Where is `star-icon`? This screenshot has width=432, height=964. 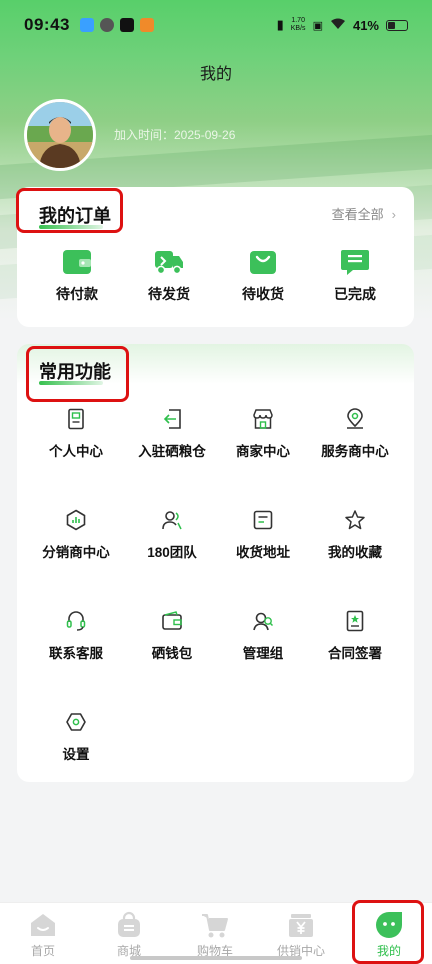 star-icon is located at coordinates (355, 520).